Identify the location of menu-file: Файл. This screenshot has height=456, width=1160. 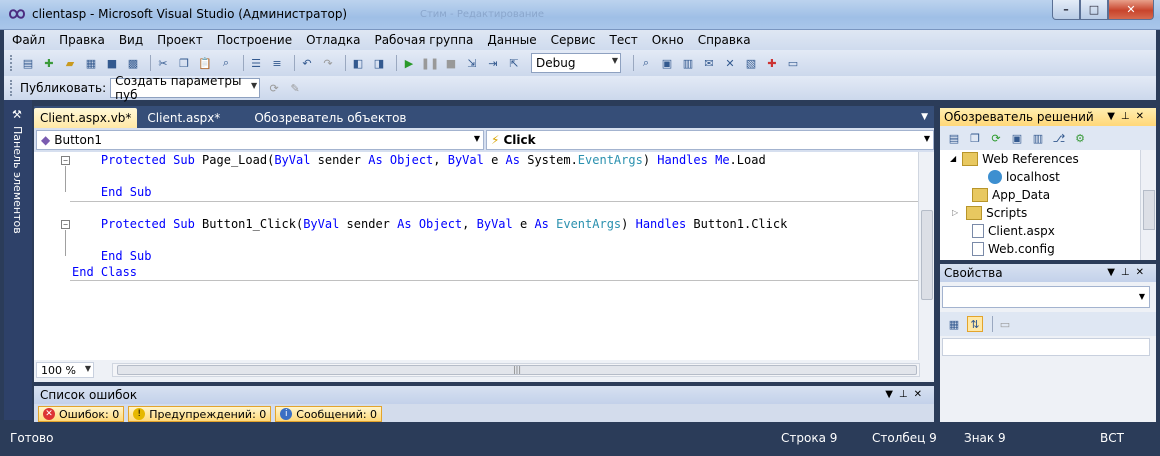
(28, 40).